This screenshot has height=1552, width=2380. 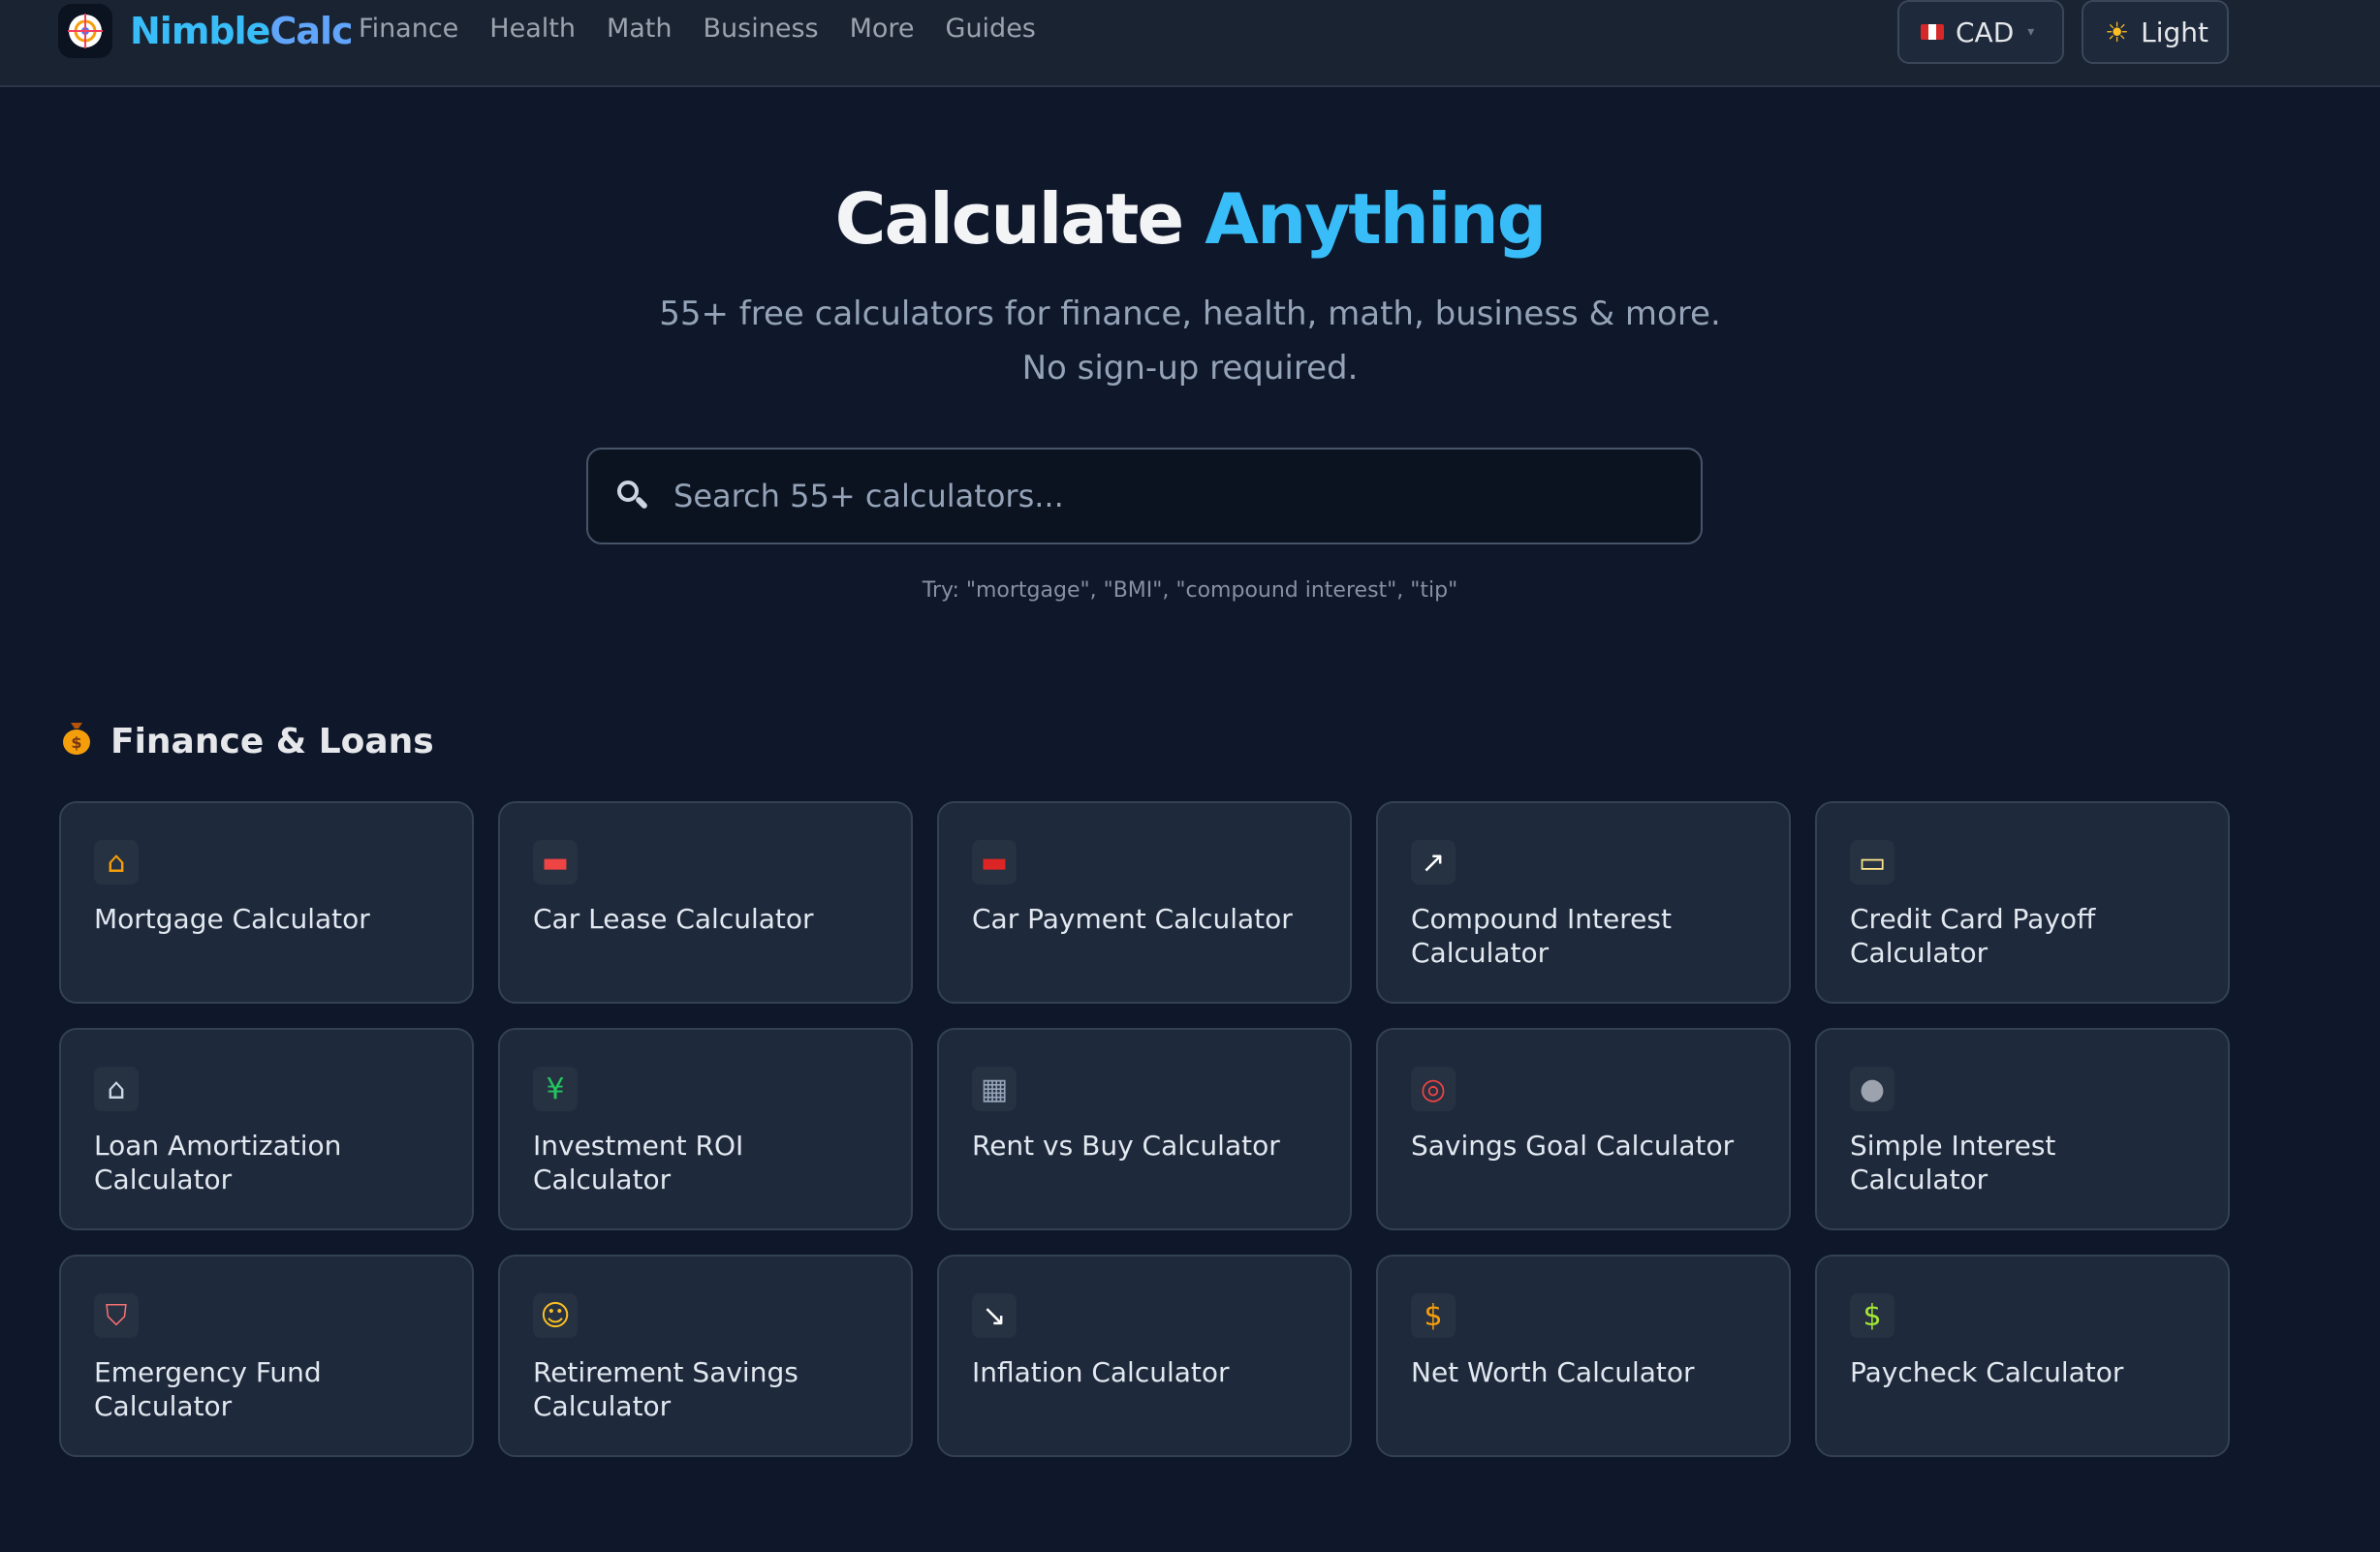 What do you see at coordinates (1873, 1089) in the screenshot?
I see `coin-icon: ●` at bounding box center [1873, 1089].